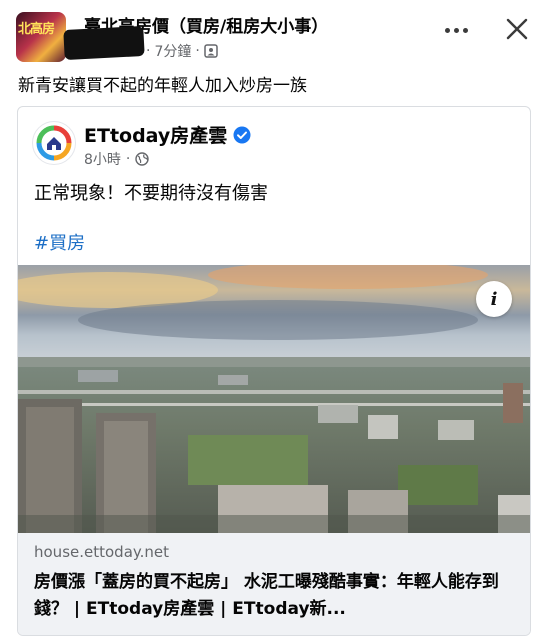 This screenshot has height=640, width=547. I want to click on info-button: i, so click(494, 299).